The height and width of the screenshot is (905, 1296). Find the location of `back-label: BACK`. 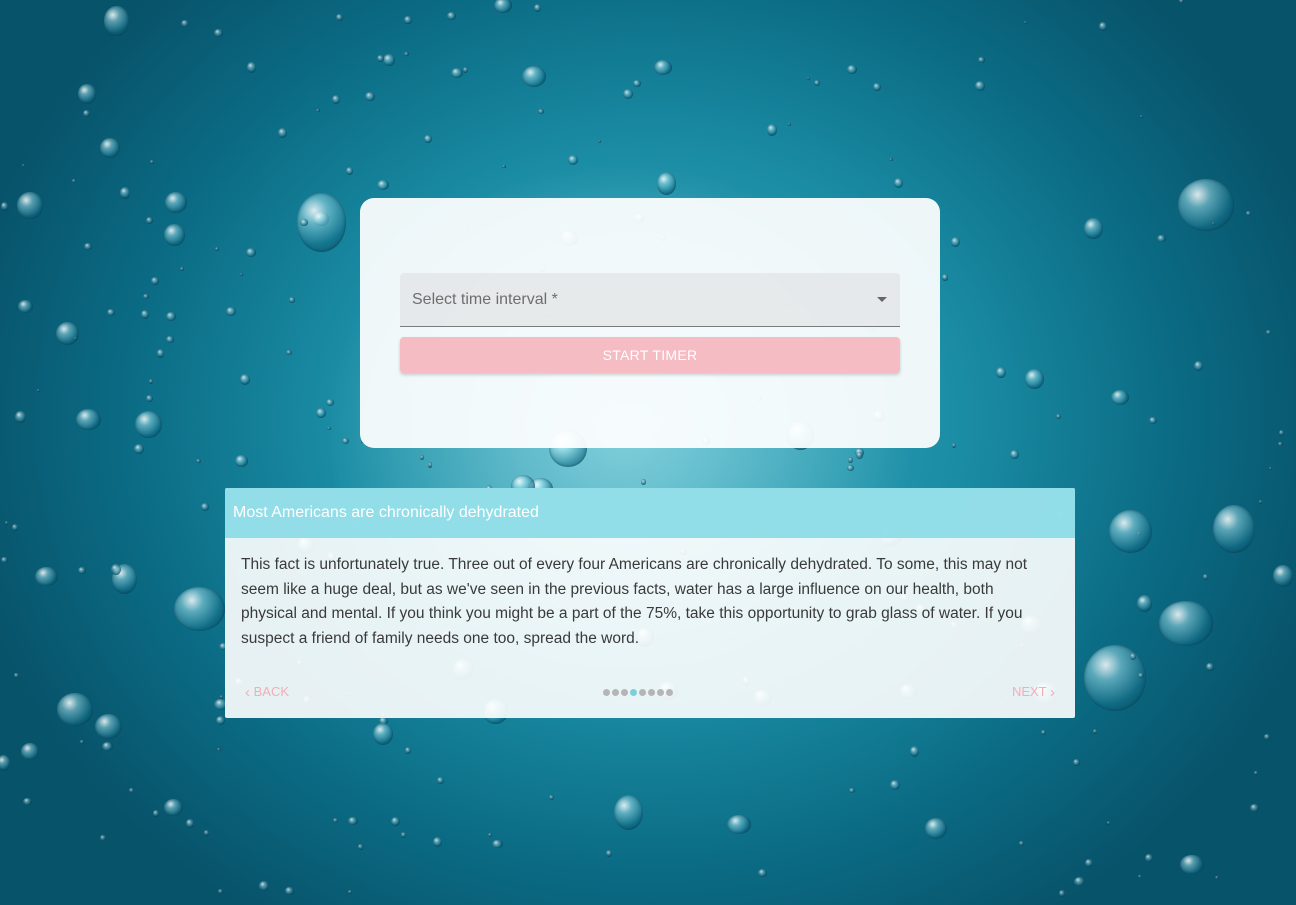

back-label: BACK is located at coordinates (271, 691).